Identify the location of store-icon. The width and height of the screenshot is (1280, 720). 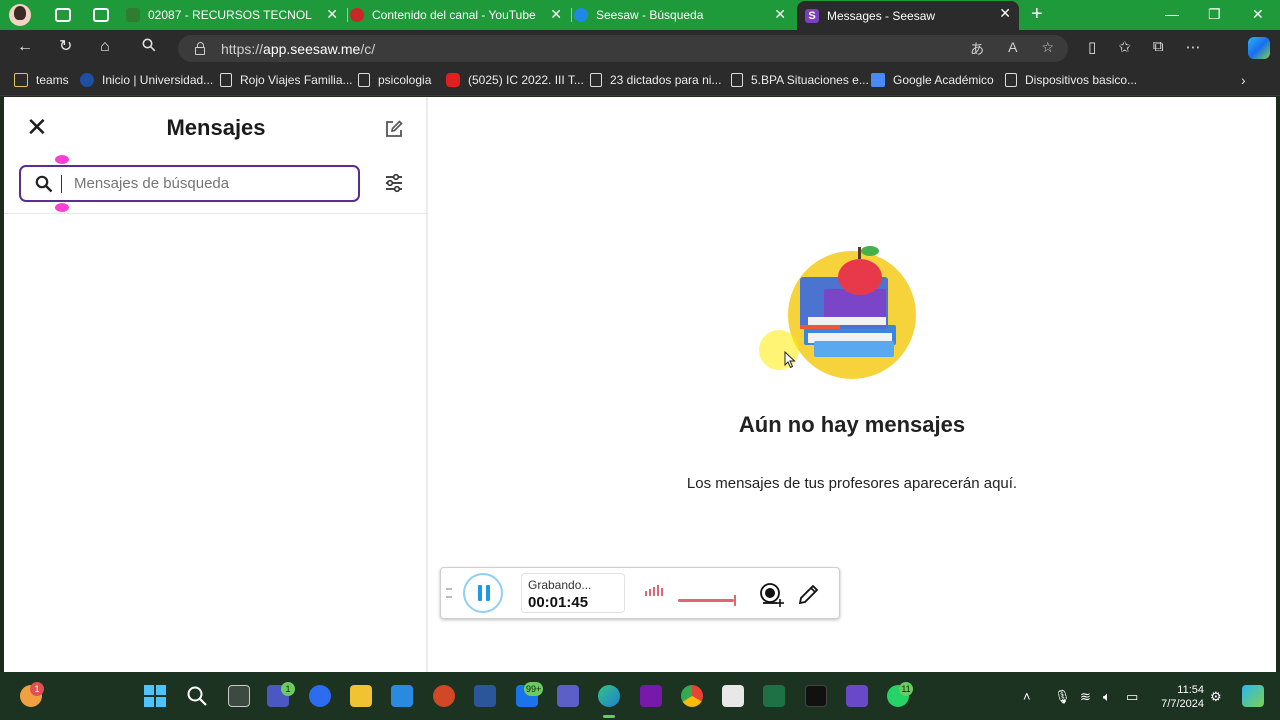
(402, 696).